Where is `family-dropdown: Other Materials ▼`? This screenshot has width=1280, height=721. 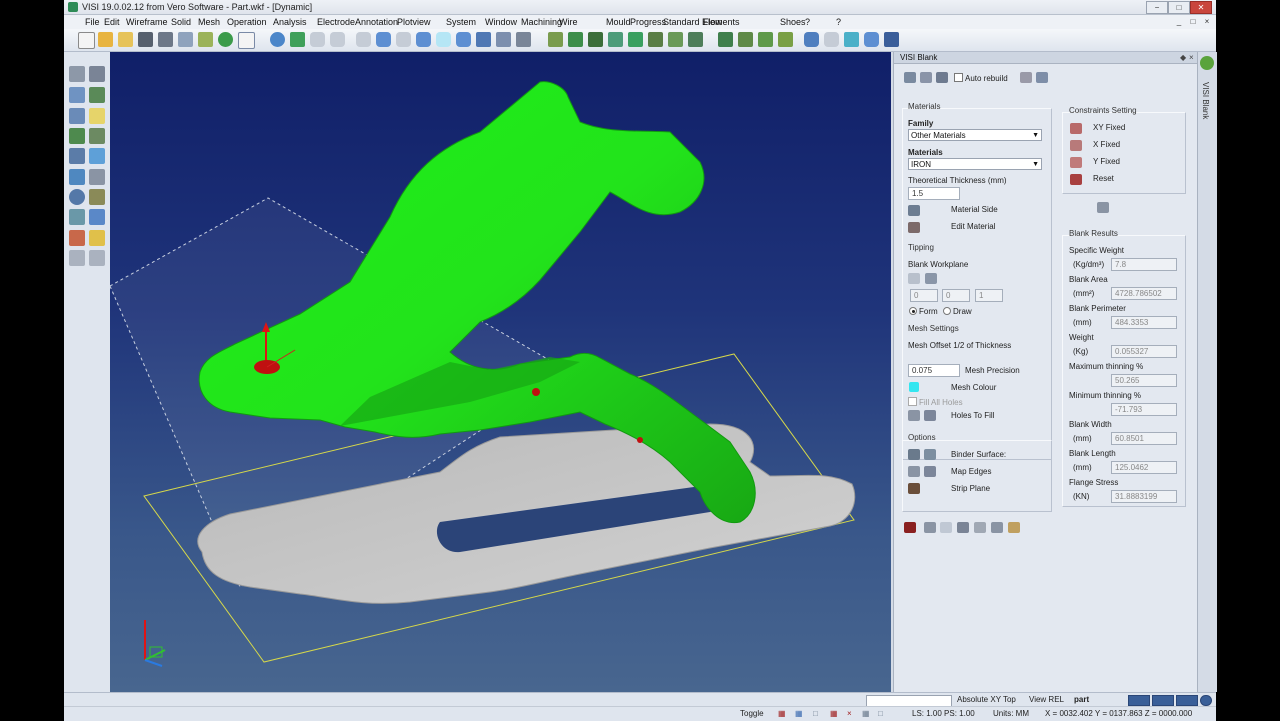
family-dropdown: Other Materials ▼ is located at coordinates (975, 135).